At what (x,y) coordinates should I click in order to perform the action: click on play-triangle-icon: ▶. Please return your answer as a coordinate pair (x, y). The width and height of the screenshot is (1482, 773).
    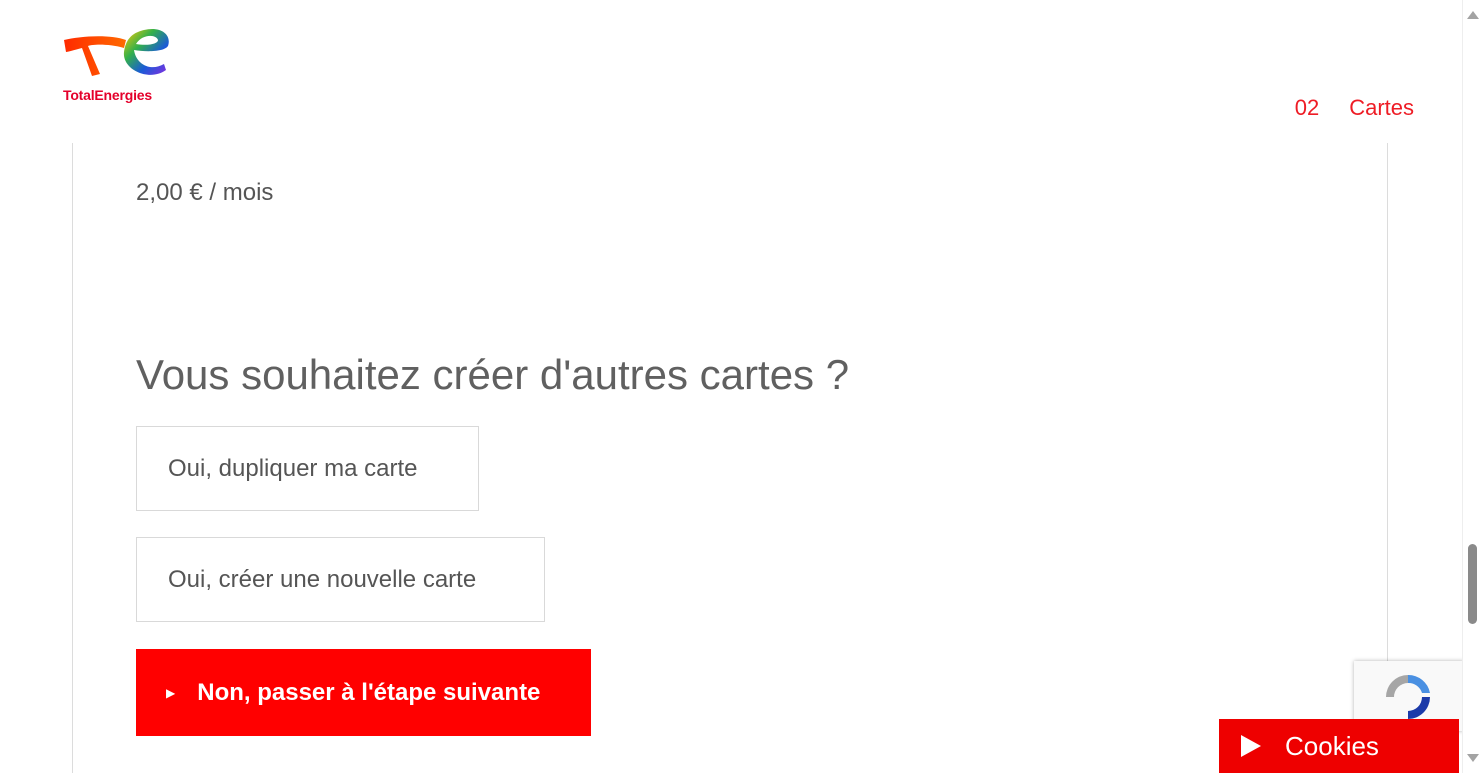
    Looking at the image, I should click on (171, 692).